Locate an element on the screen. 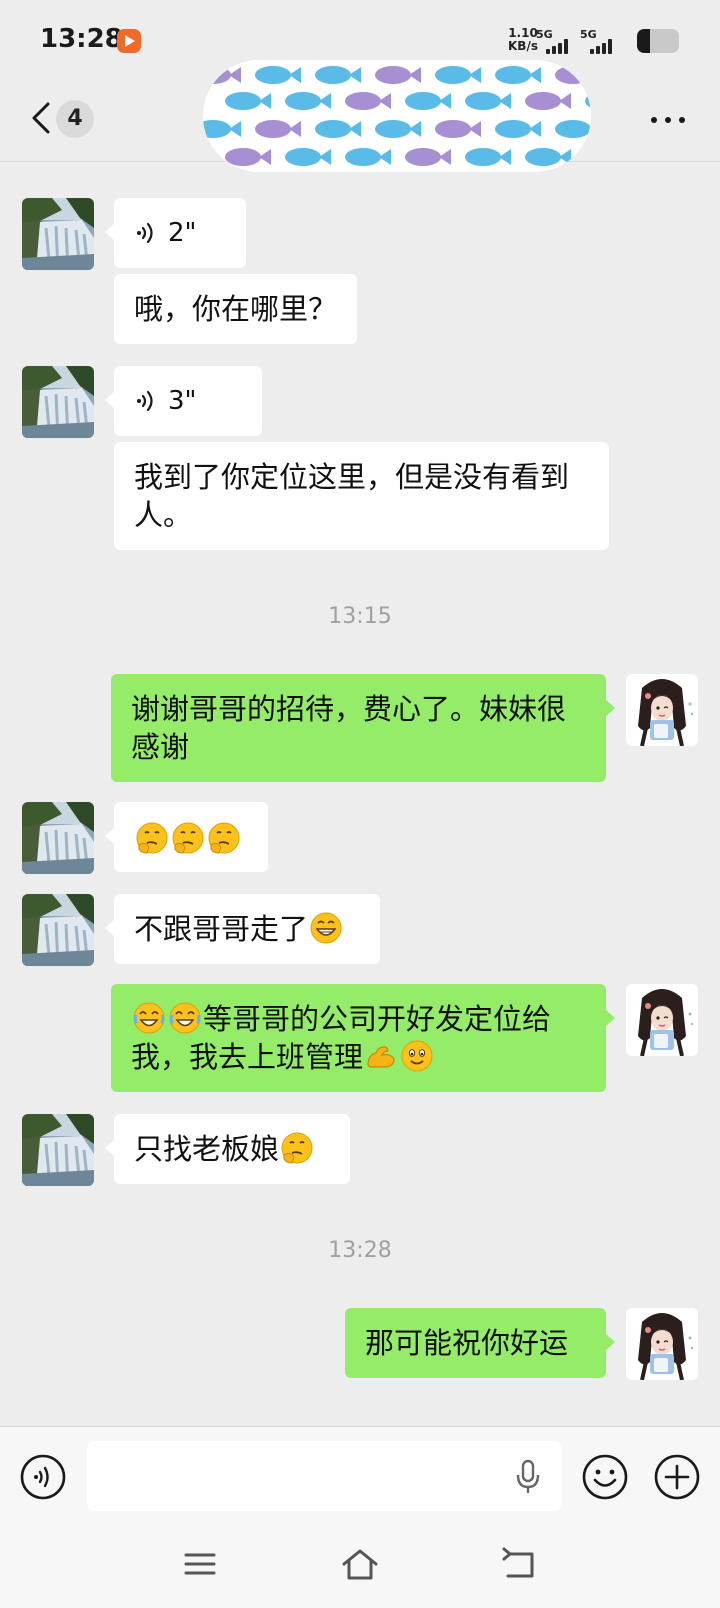  message-input is located at coordinates (324, 1476).